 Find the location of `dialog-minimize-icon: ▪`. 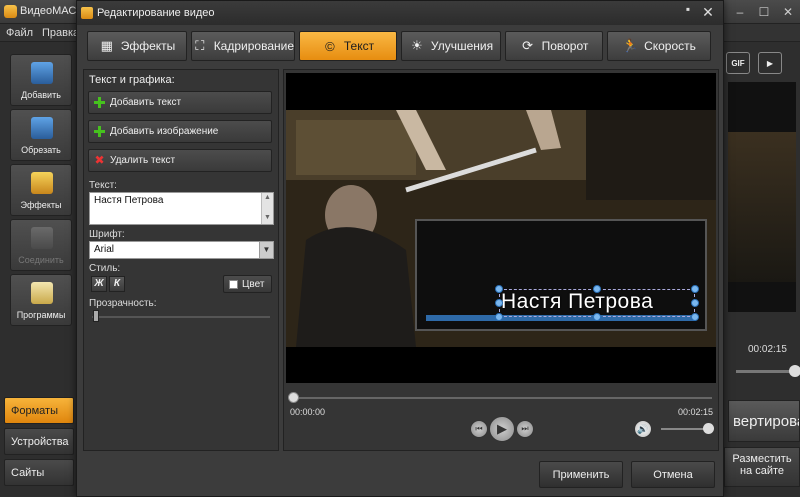

dialog-minimize-icon: ▪ is located at coordinates (688, 11).